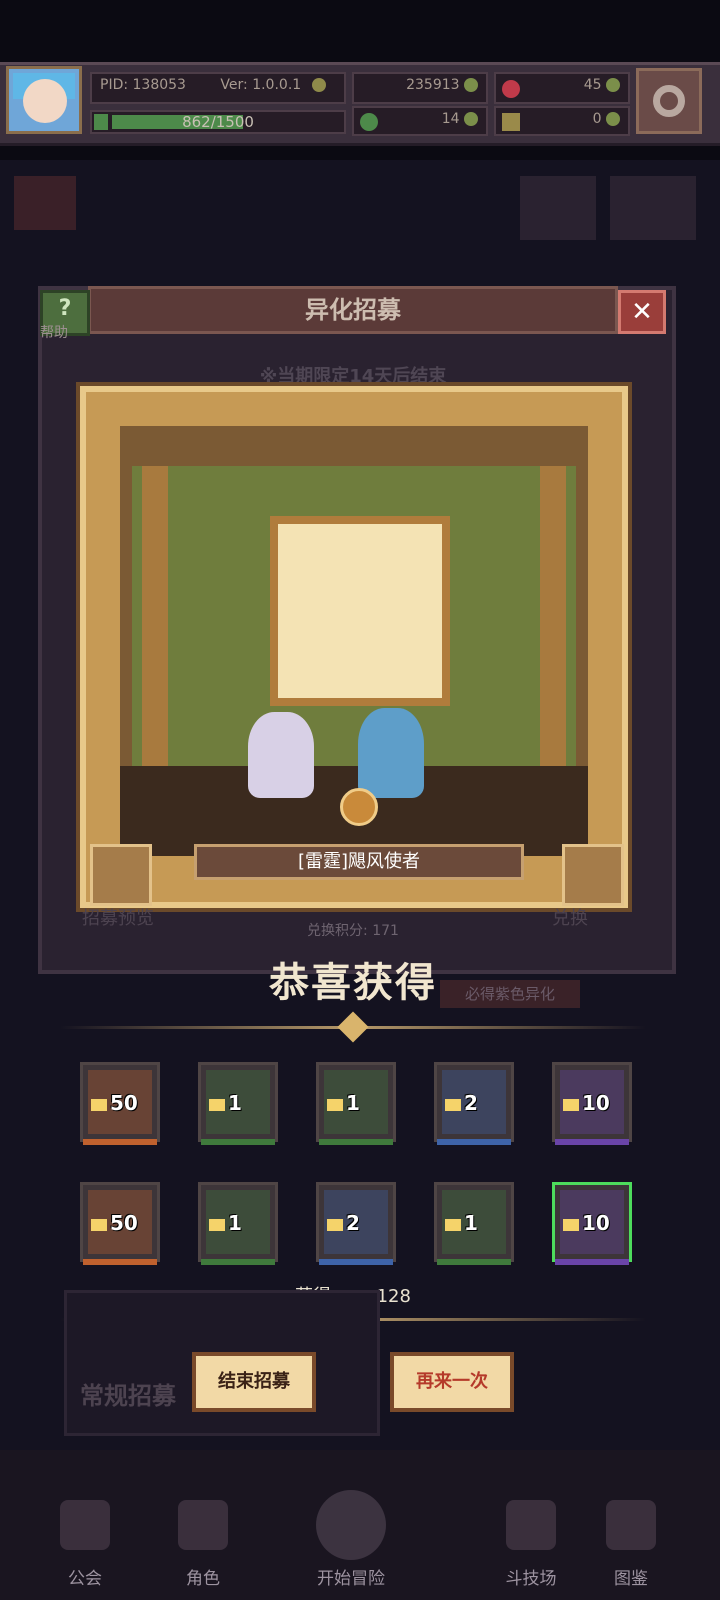 The height and width of the screenshot is (1600, 720). What do you see at coordinates (218, 88) in the screenshot?
I see `id-box: PID: 138053 Ver: 1.0.0.1` at bounding box center [218, 88].